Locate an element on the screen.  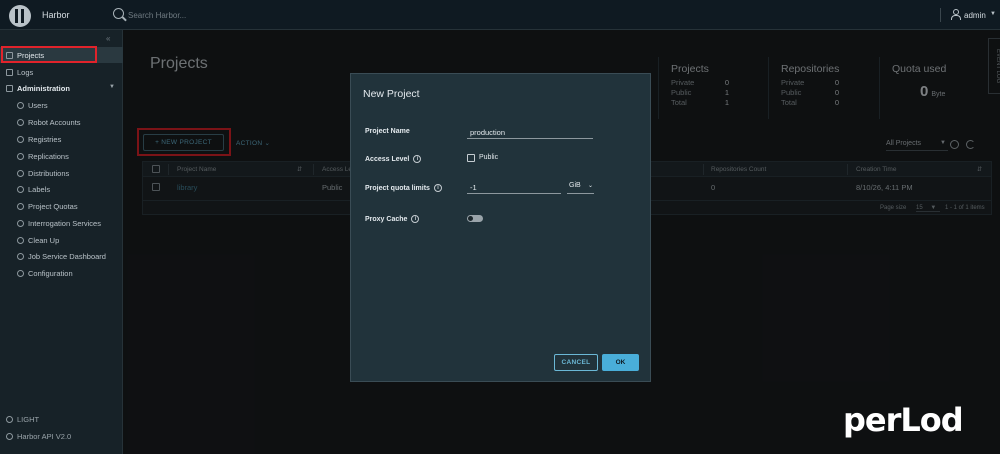
harbor-logo-icon is located at coordinates (20, 16).